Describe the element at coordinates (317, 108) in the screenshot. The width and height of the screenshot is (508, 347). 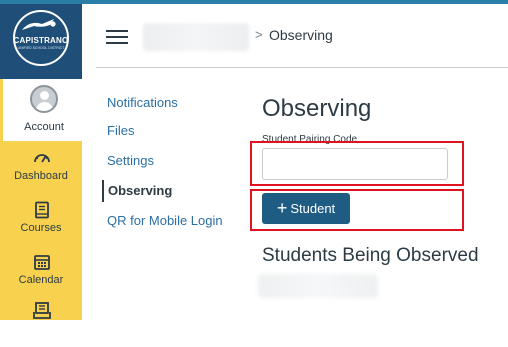
I see `page-title: Observing` at that location.